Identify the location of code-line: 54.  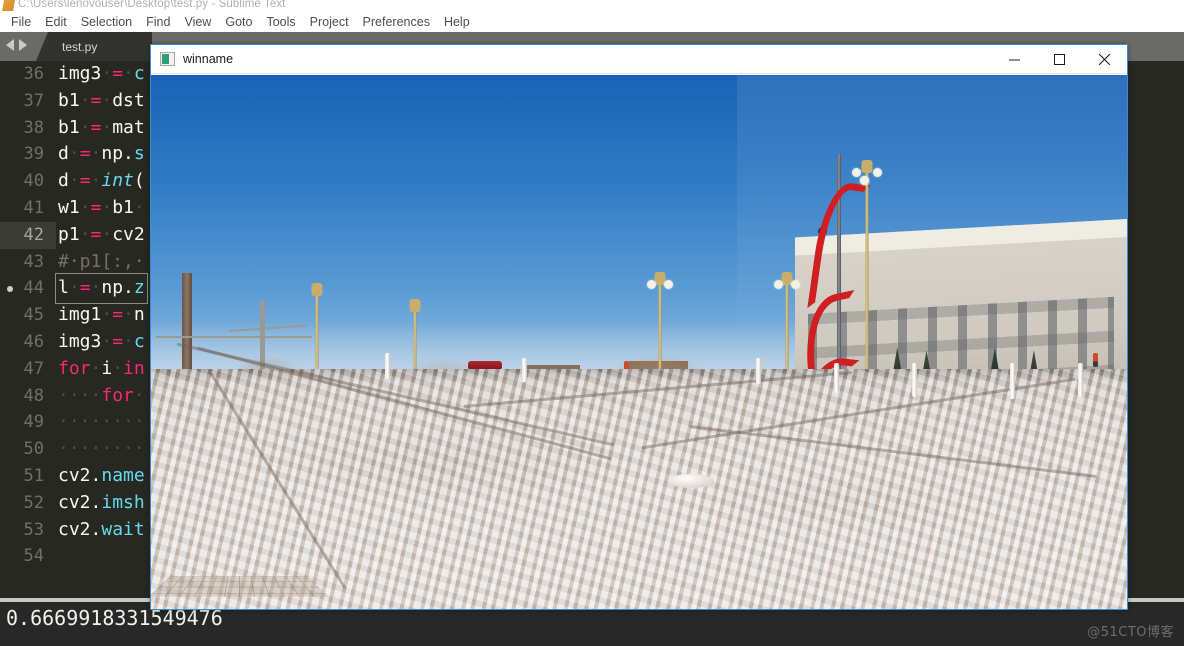
(73, 556).